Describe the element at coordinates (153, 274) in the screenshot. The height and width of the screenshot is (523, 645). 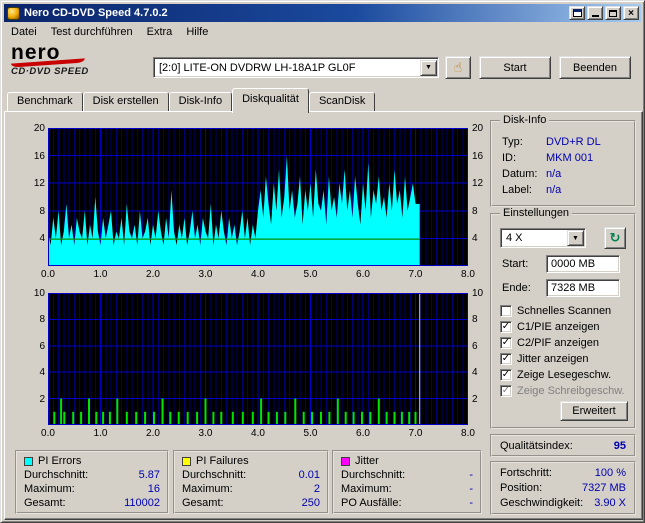
I see `axis-tick-label: 2.0` at that location.